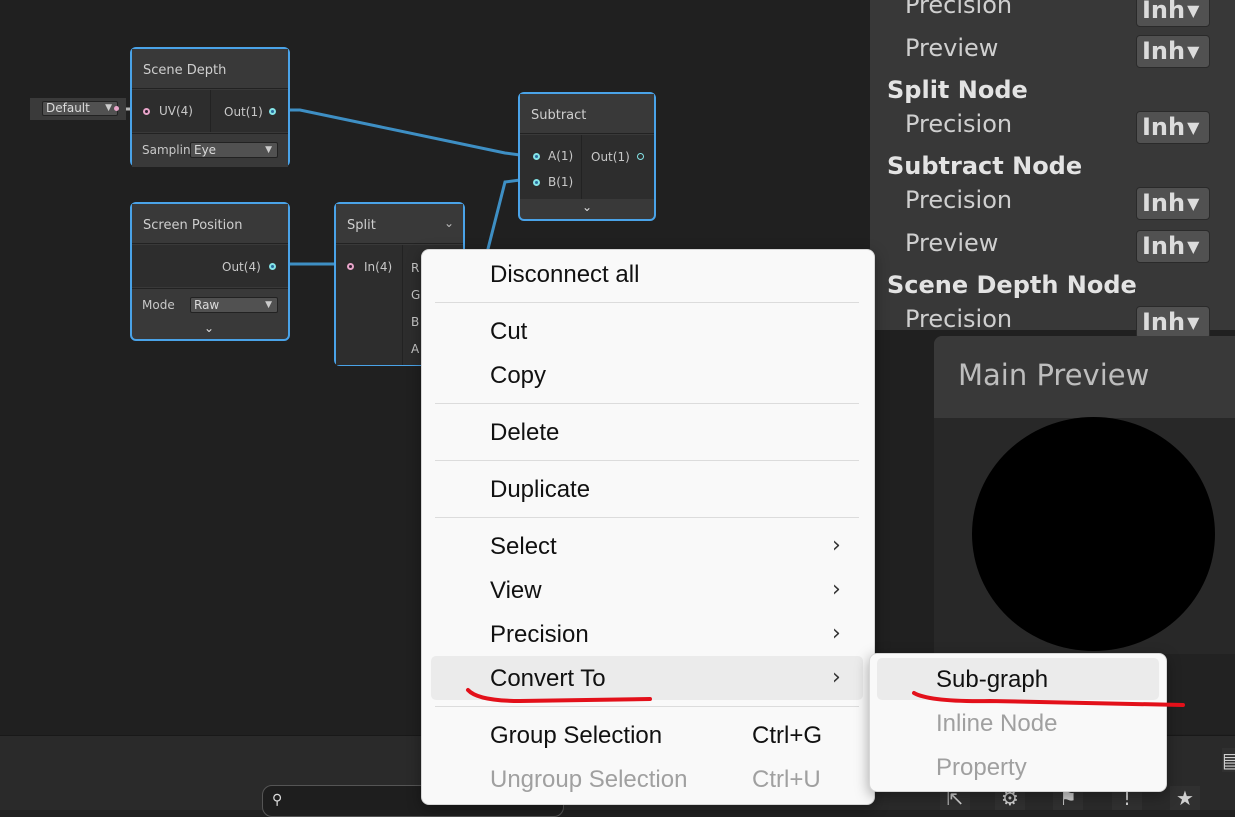 The width and height of the screenshot is (1235, 817). What do you see at coordinates (786, 779) in the screenshot?
I see `ungroup-shortcut: Ctrl+U` at bounding box center [786, 779].